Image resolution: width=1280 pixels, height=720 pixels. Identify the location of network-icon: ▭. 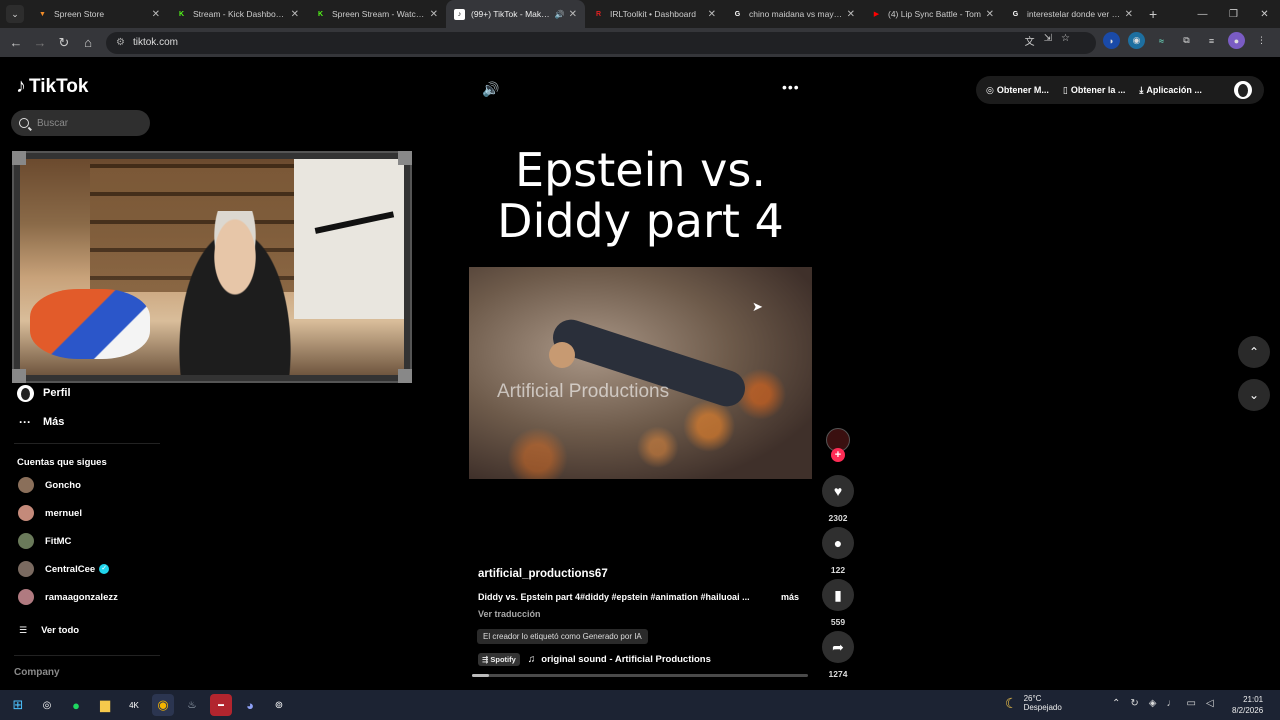
(1190, 703).